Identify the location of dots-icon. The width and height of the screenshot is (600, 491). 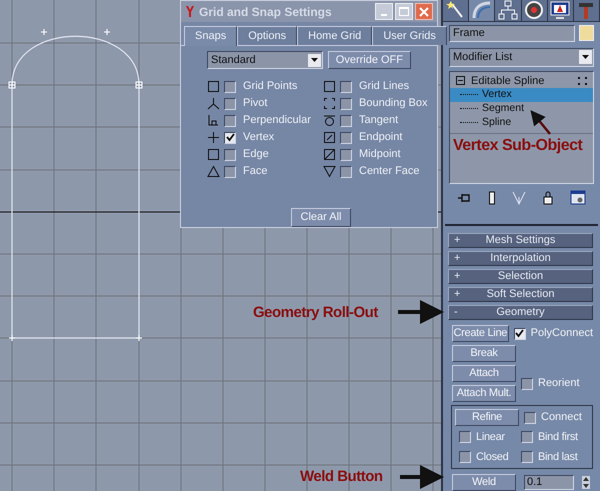
(582, 80).